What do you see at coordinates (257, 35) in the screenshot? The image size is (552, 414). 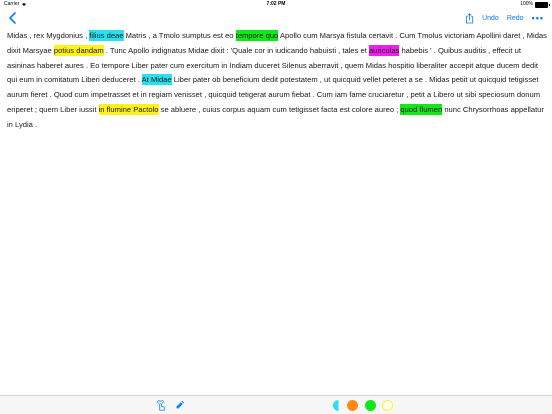 I see `highlight-green: tempore quo` at bounding box center [257, 35].